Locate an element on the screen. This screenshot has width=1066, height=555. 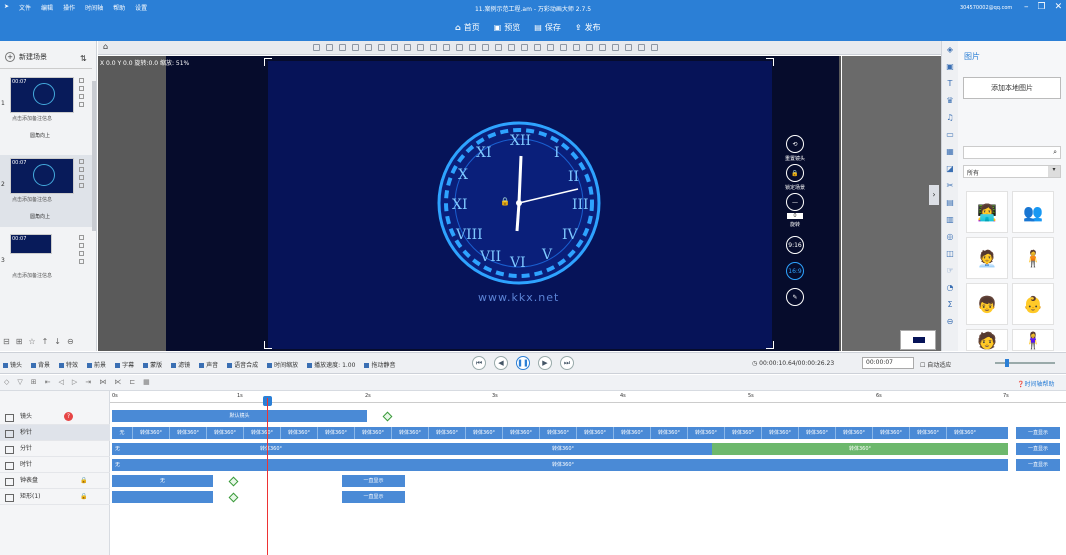
prev-scene-icon: ⏮ is located at coordinates (479, 363).